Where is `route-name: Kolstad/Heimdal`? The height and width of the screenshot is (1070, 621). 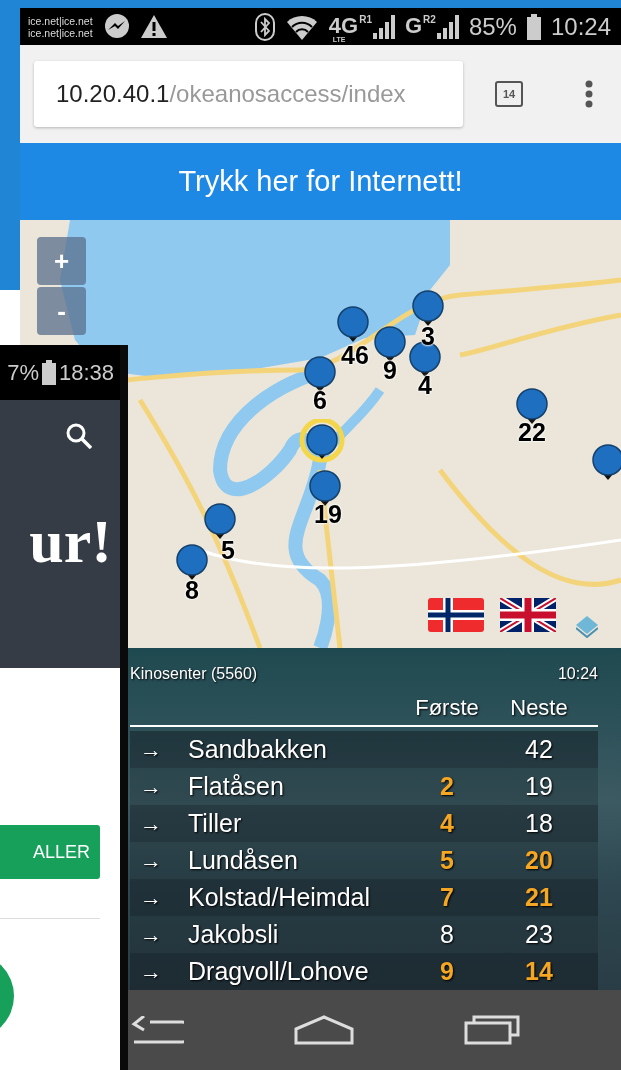
route-name: Kolstad/Heimdal is located at coordinates (280, 897).